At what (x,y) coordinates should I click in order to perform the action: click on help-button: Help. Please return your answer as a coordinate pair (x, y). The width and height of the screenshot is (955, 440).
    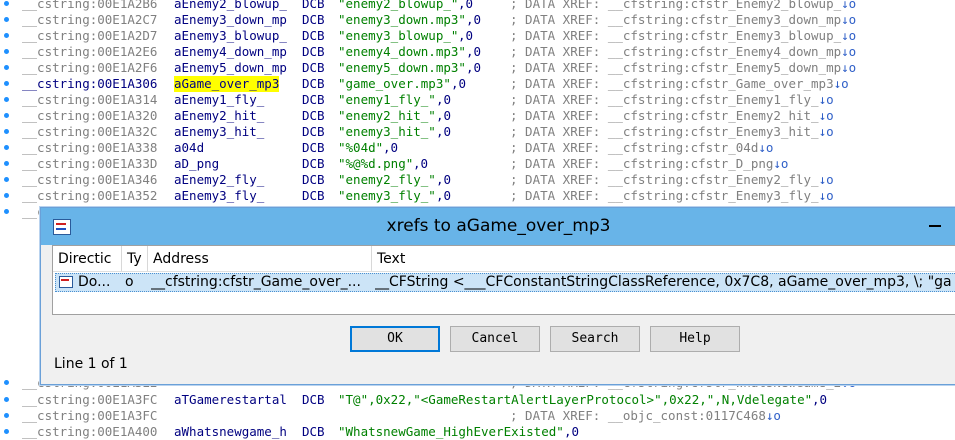
    Looking at the image, I should click on (695, 339).